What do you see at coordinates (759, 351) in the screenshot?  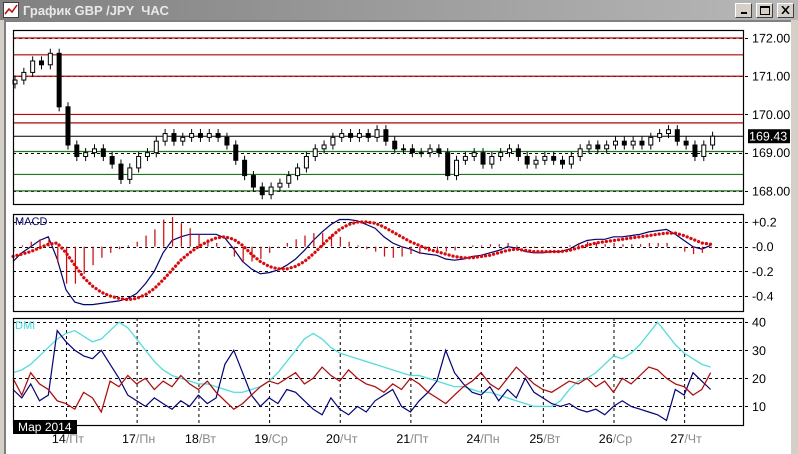 I see `axis-label: 30` at bounding box center [759, 351].